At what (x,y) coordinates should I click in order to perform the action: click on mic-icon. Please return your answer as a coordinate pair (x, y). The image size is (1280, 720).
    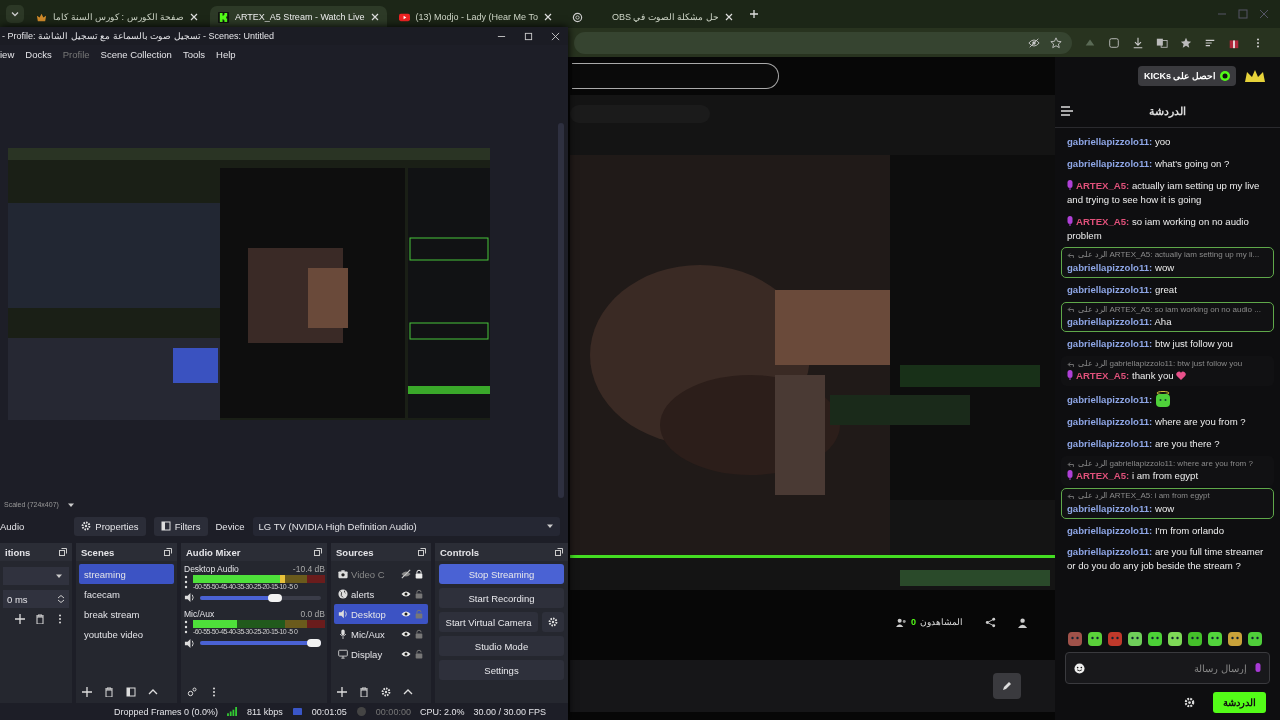
    Looking at the image, I should click on (1258, 668).